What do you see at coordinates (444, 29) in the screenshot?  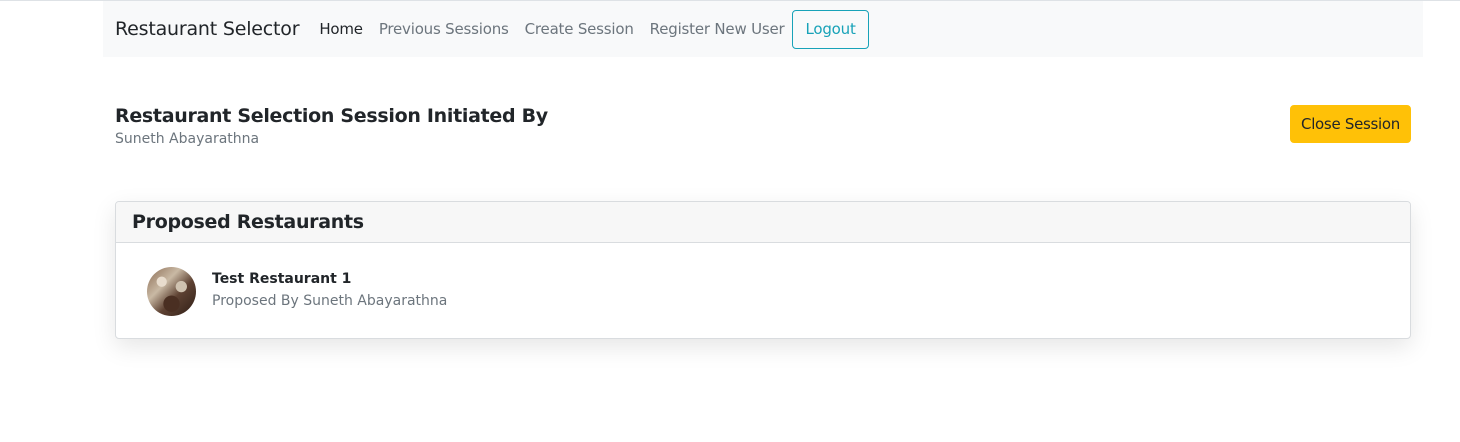 I see `nav-link-previous-sessions: Previous Sessions` at bounding box center [444, 29].